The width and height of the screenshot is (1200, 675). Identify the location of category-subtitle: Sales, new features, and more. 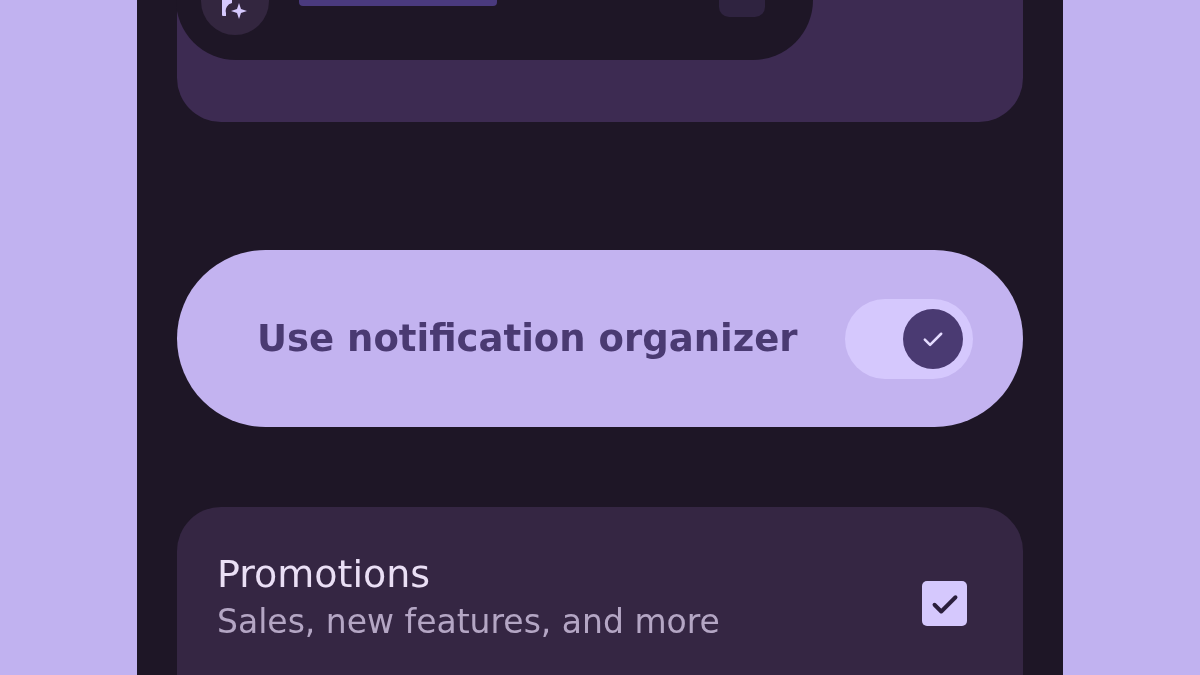
(468, 621).